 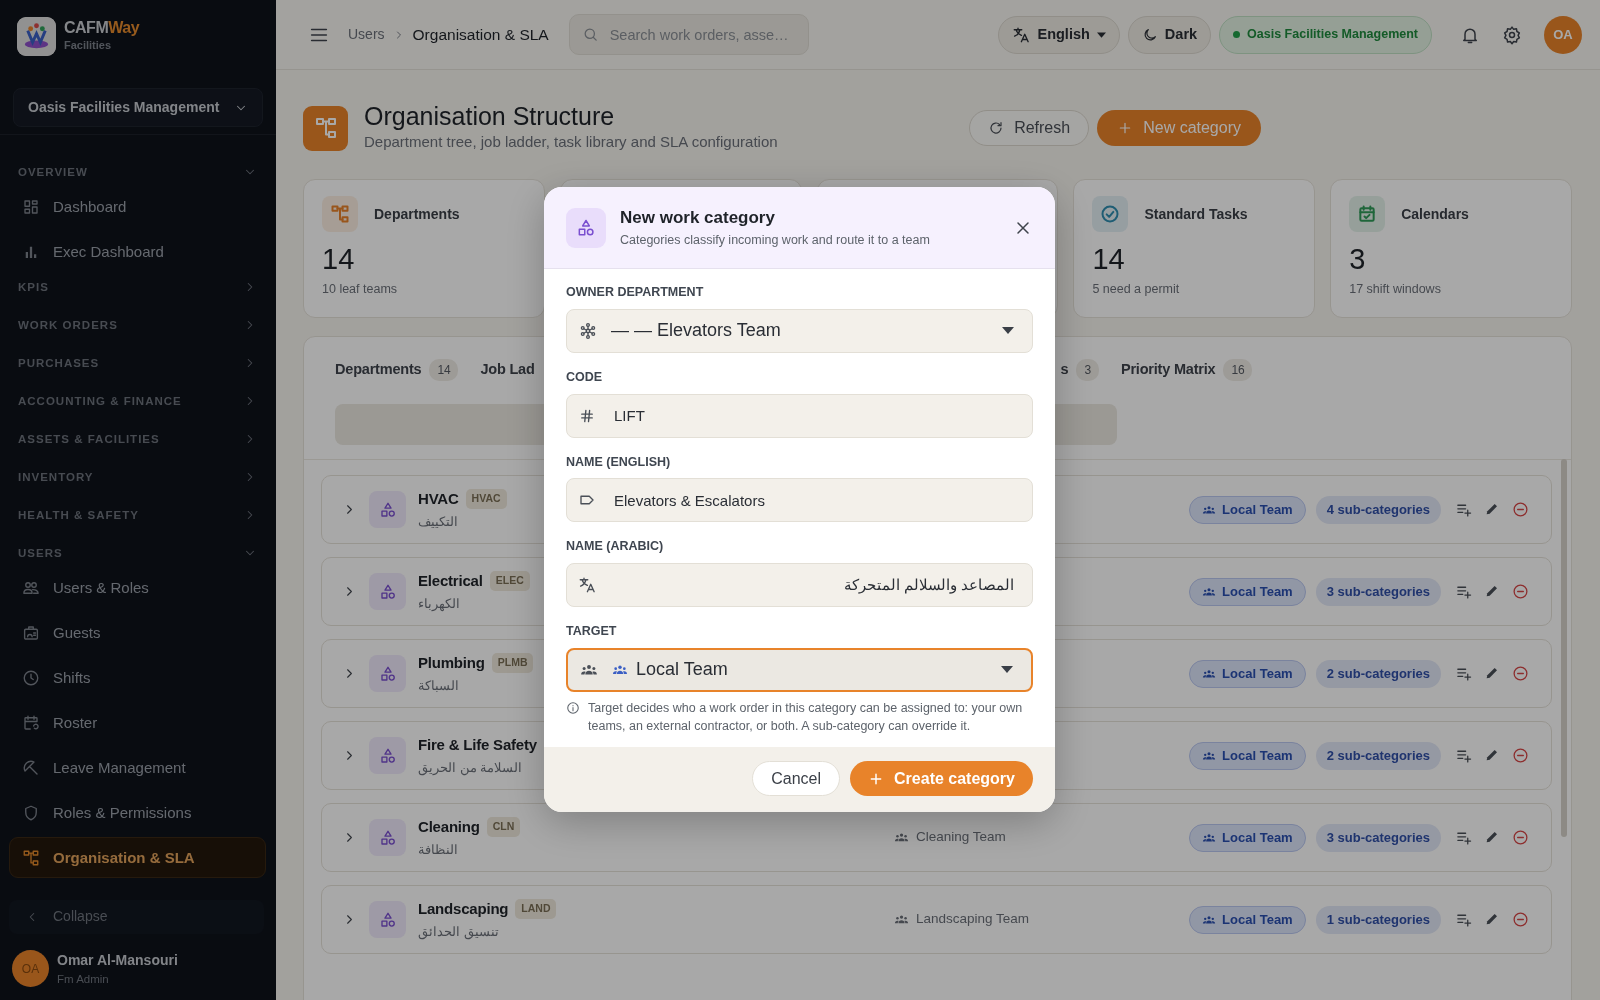 I want to click on tab: s 3, so click(x=1079, y=373).